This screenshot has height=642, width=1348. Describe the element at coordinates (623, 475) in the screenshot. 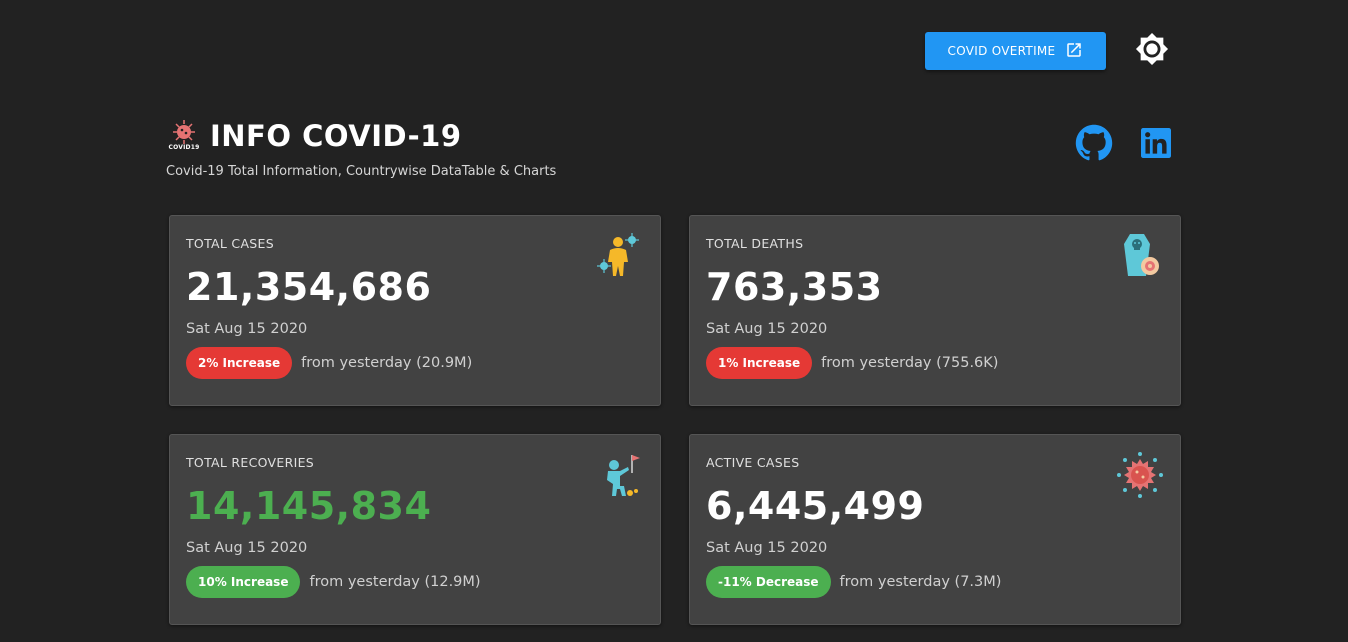

I see `person-flag-icon` at that location.